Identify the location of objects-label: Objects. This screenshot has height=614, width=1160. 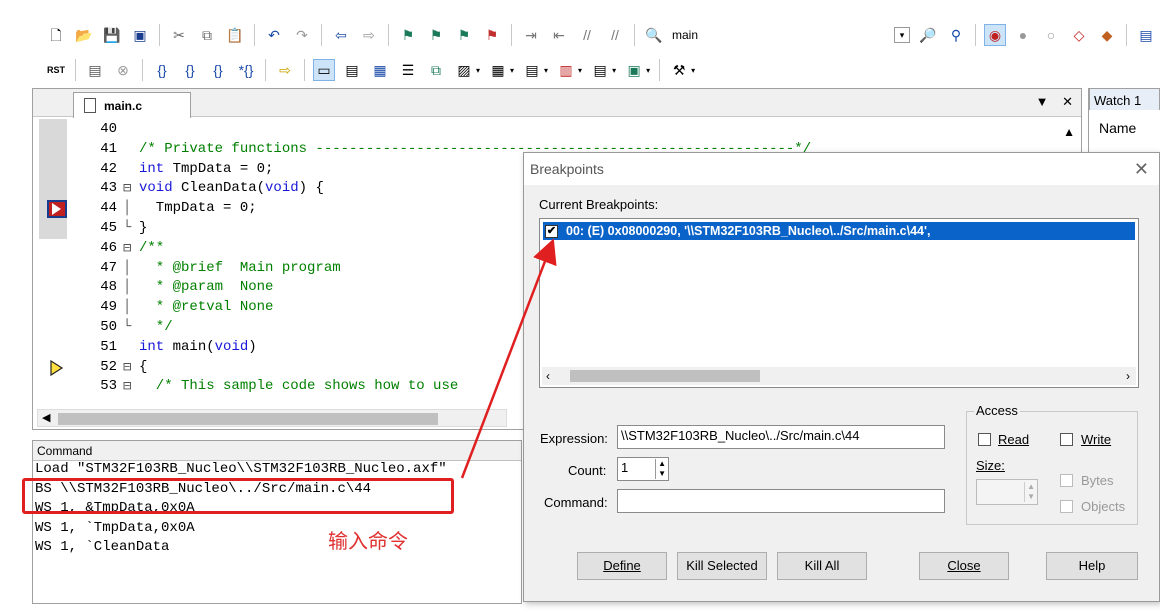
(1103, 506).